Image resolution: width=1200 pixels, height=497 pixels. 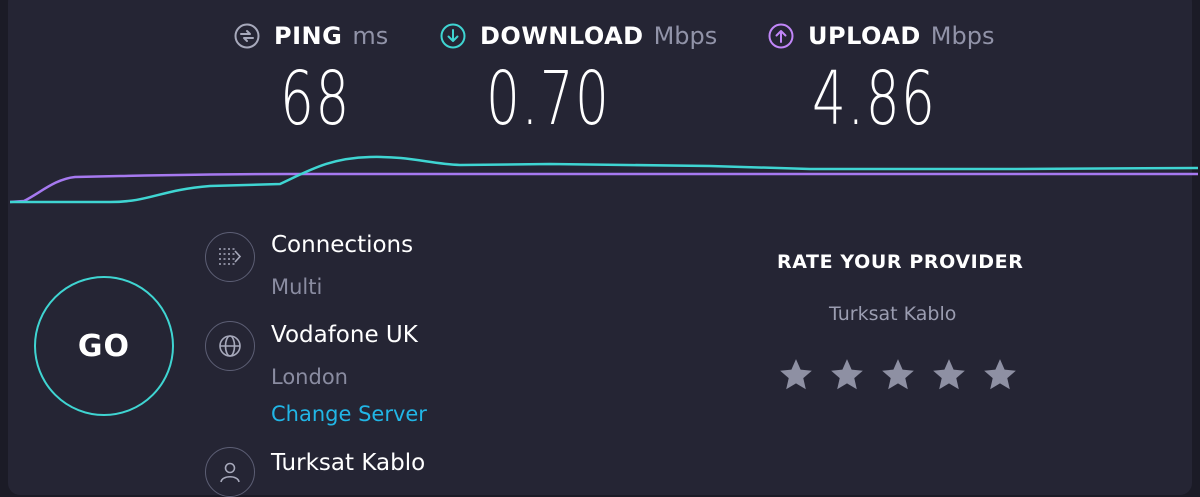 I want to click on upload-metric: UPLOAD Mbps 4.86, so click(x=881, y=78).